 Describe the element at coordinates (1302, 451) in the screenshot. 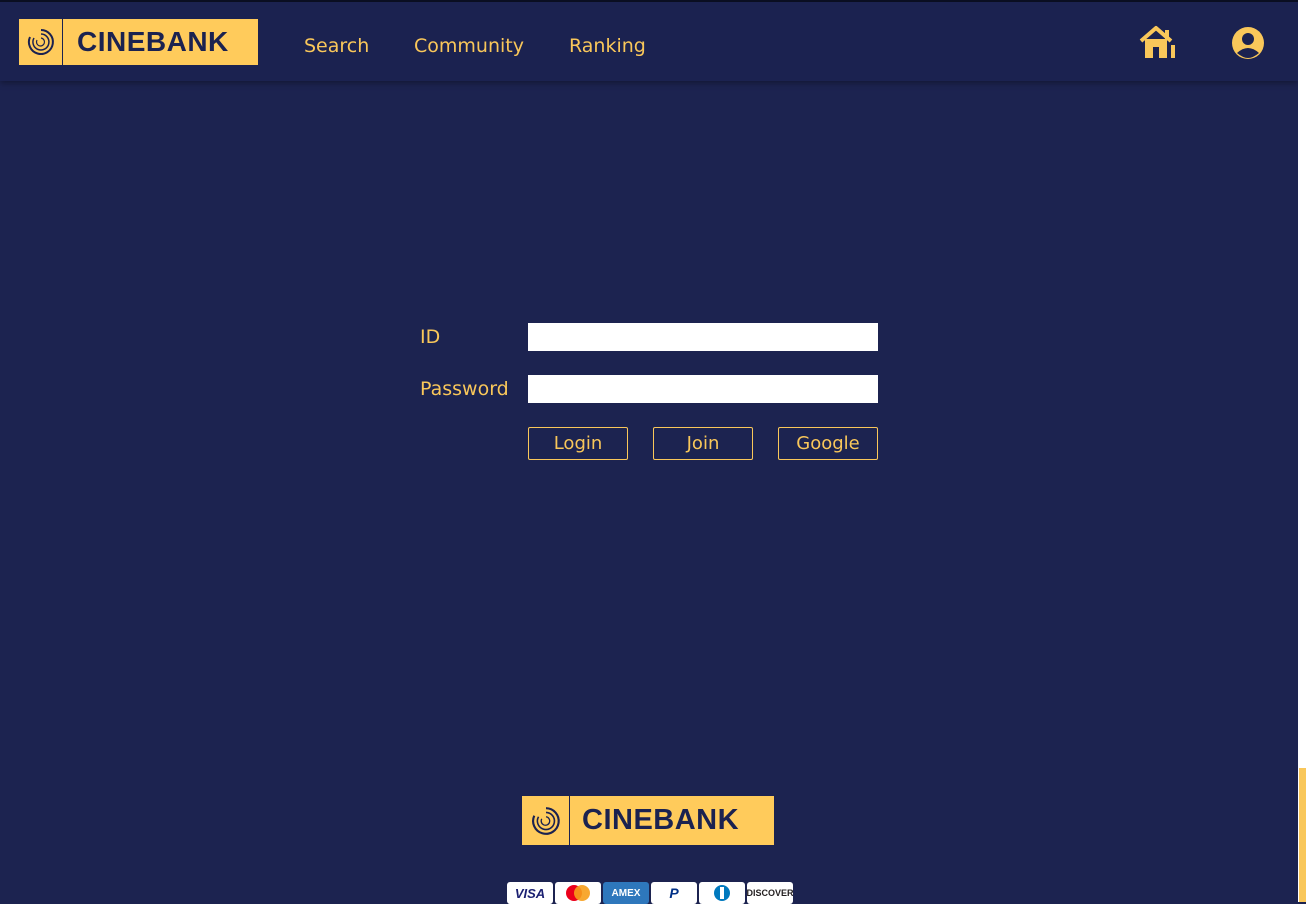

I see `scrollbar-track` at that location.